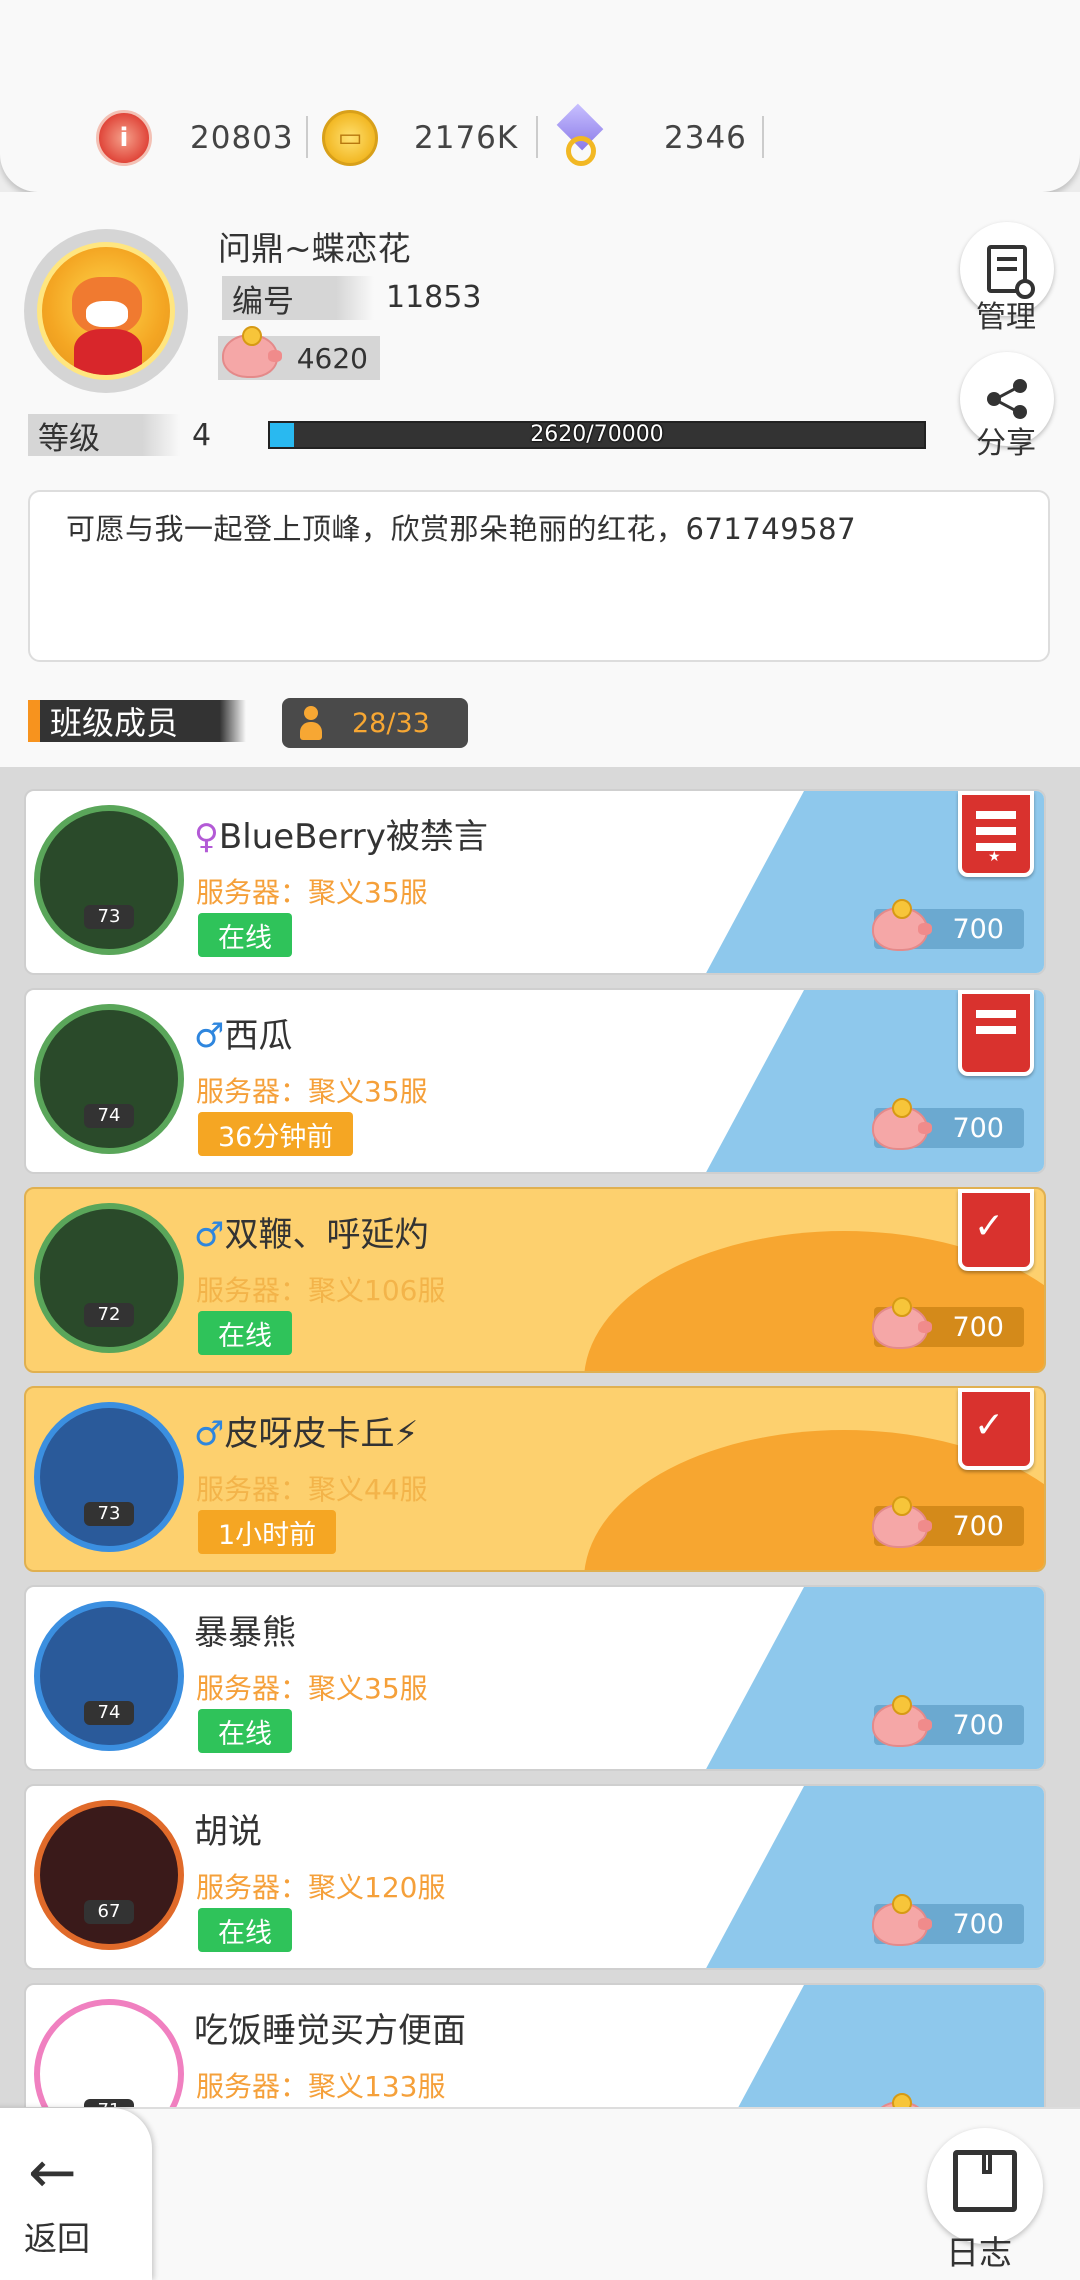  I want to click on member-name: 胡说, so click(228, 1828).